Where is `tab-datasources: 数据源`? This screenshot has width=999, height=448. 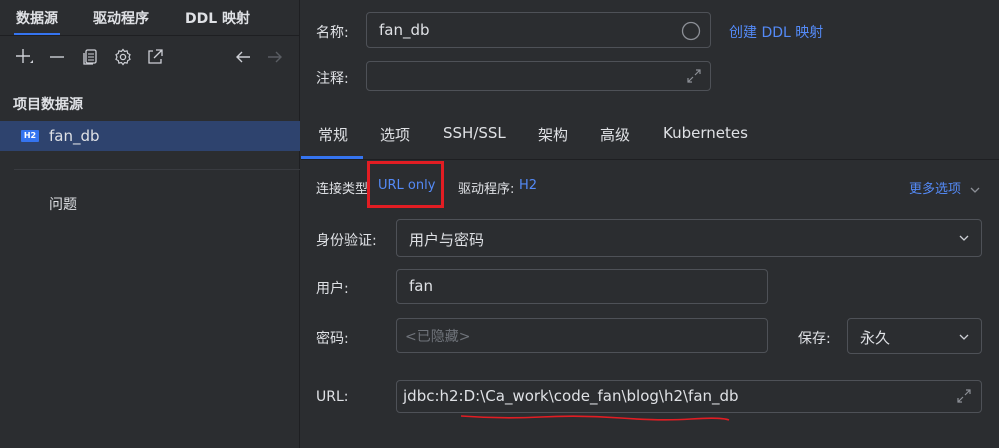
tab-datasources: 数据源 is located at coordinates (37, 22).